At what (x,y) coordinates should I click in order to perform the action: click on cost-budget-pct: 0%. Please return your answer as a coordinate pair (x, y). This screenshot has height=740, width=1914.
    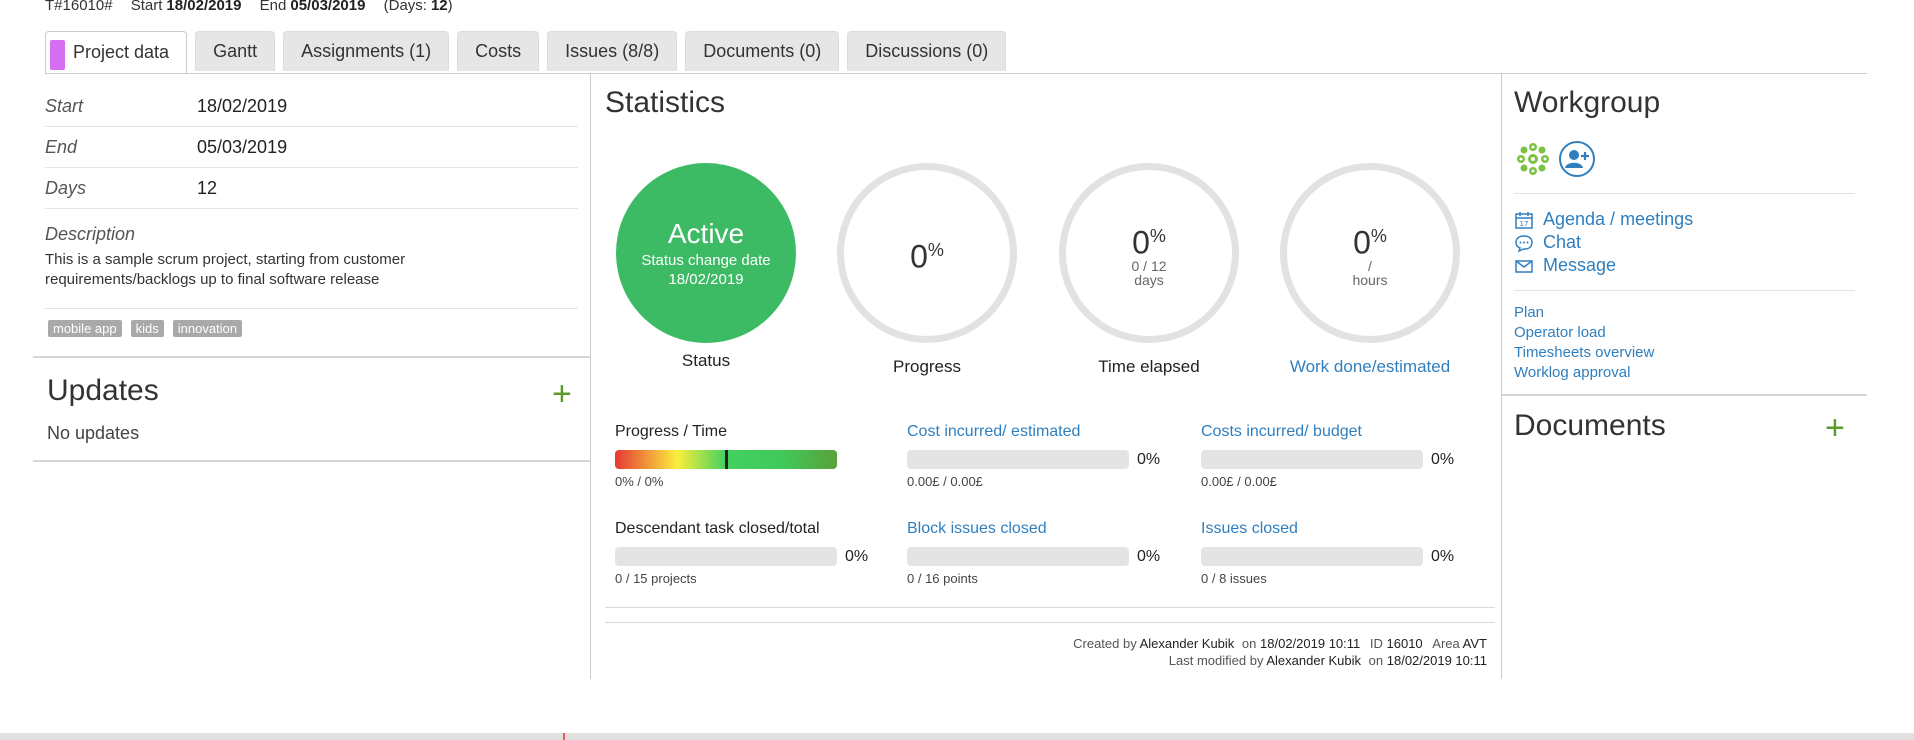
    Looking at the image, I should click on (1443, 459).